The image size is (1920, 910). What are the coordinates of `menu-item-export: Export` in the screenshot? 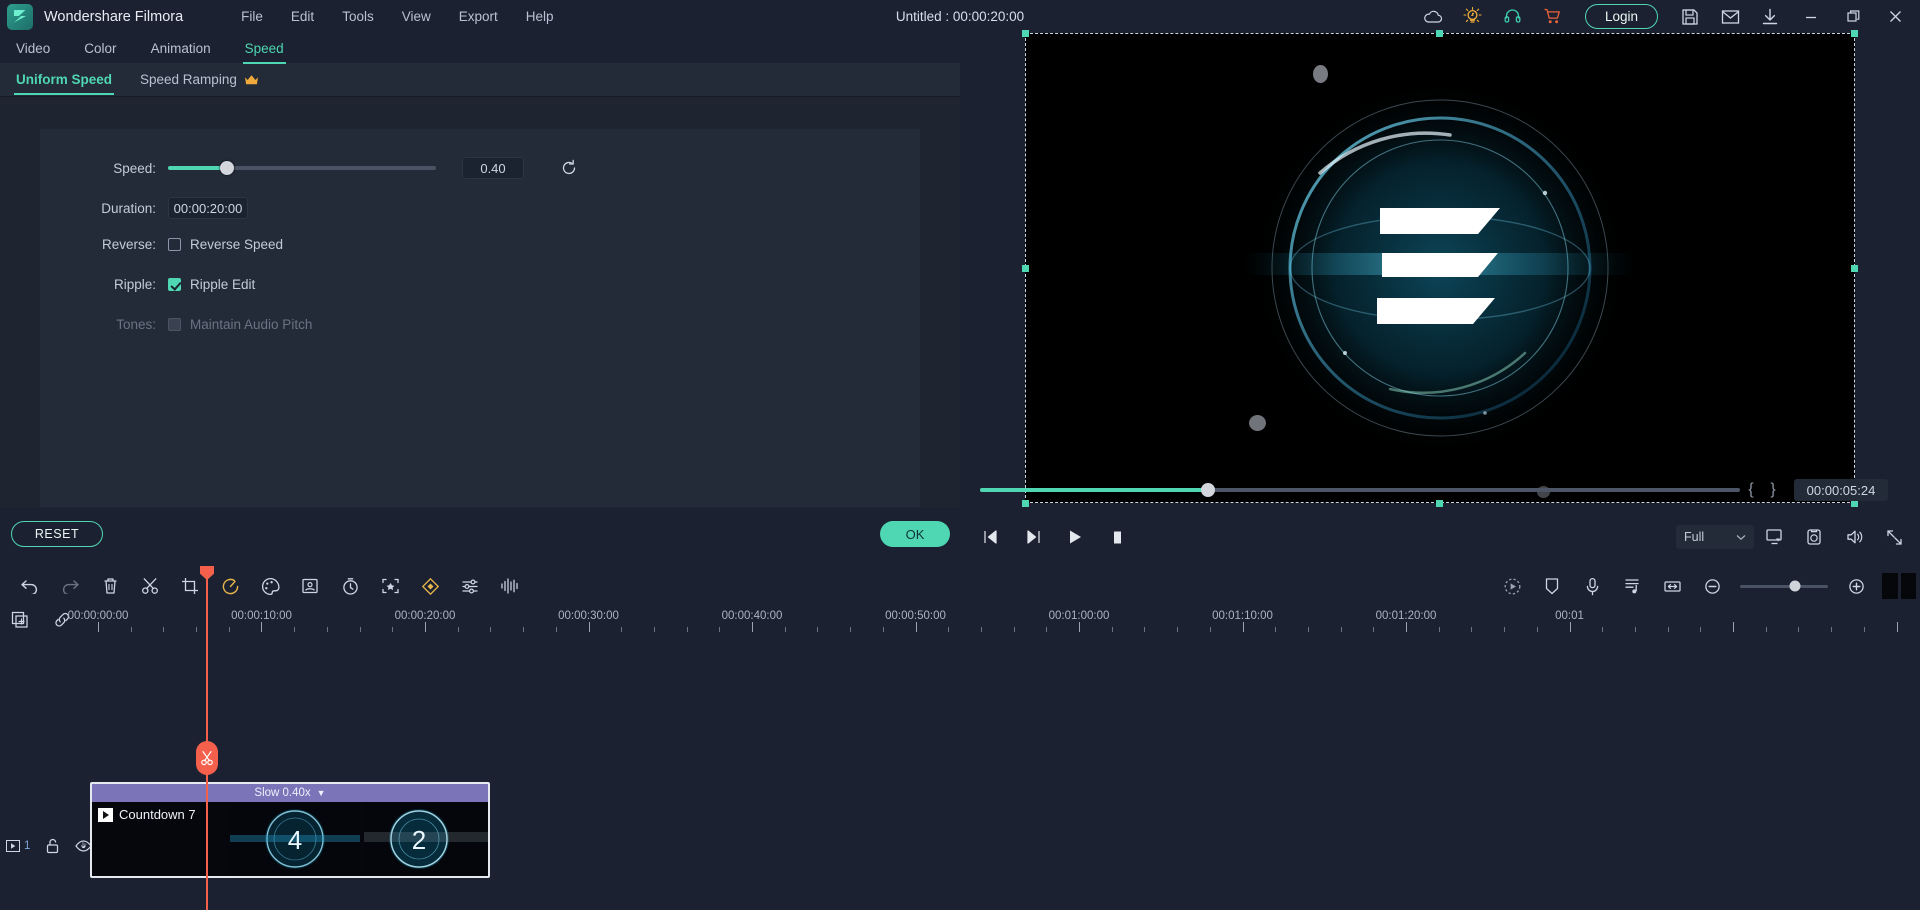 It's located at (478, 16).